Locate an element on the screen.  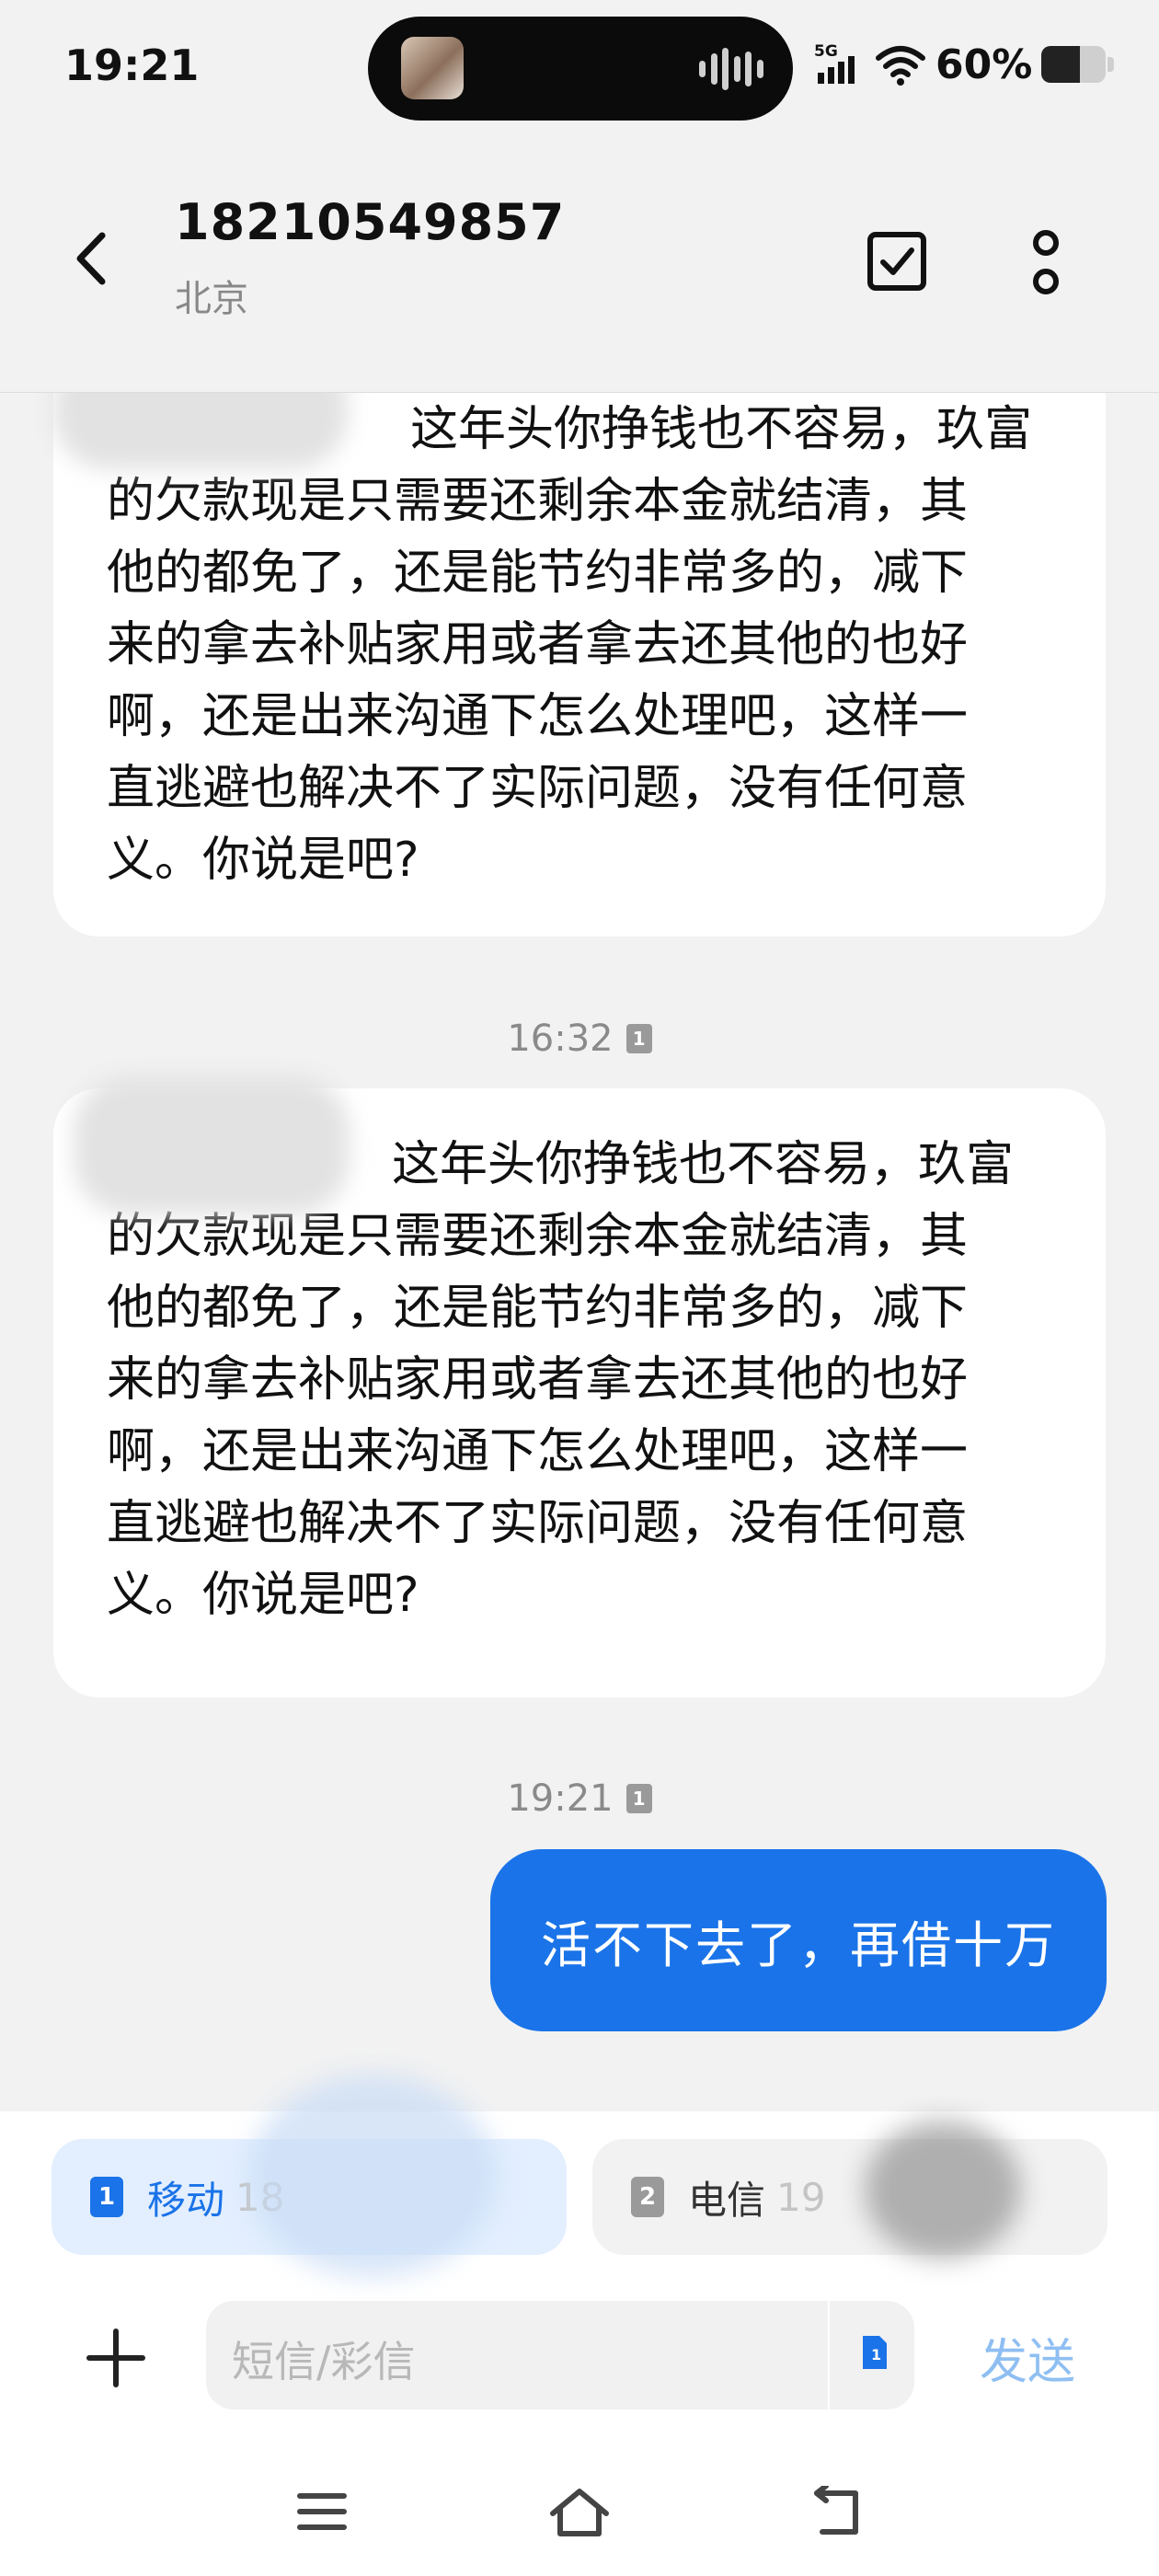
contact-number: 18210549857 is located at coordinates (370, 222).